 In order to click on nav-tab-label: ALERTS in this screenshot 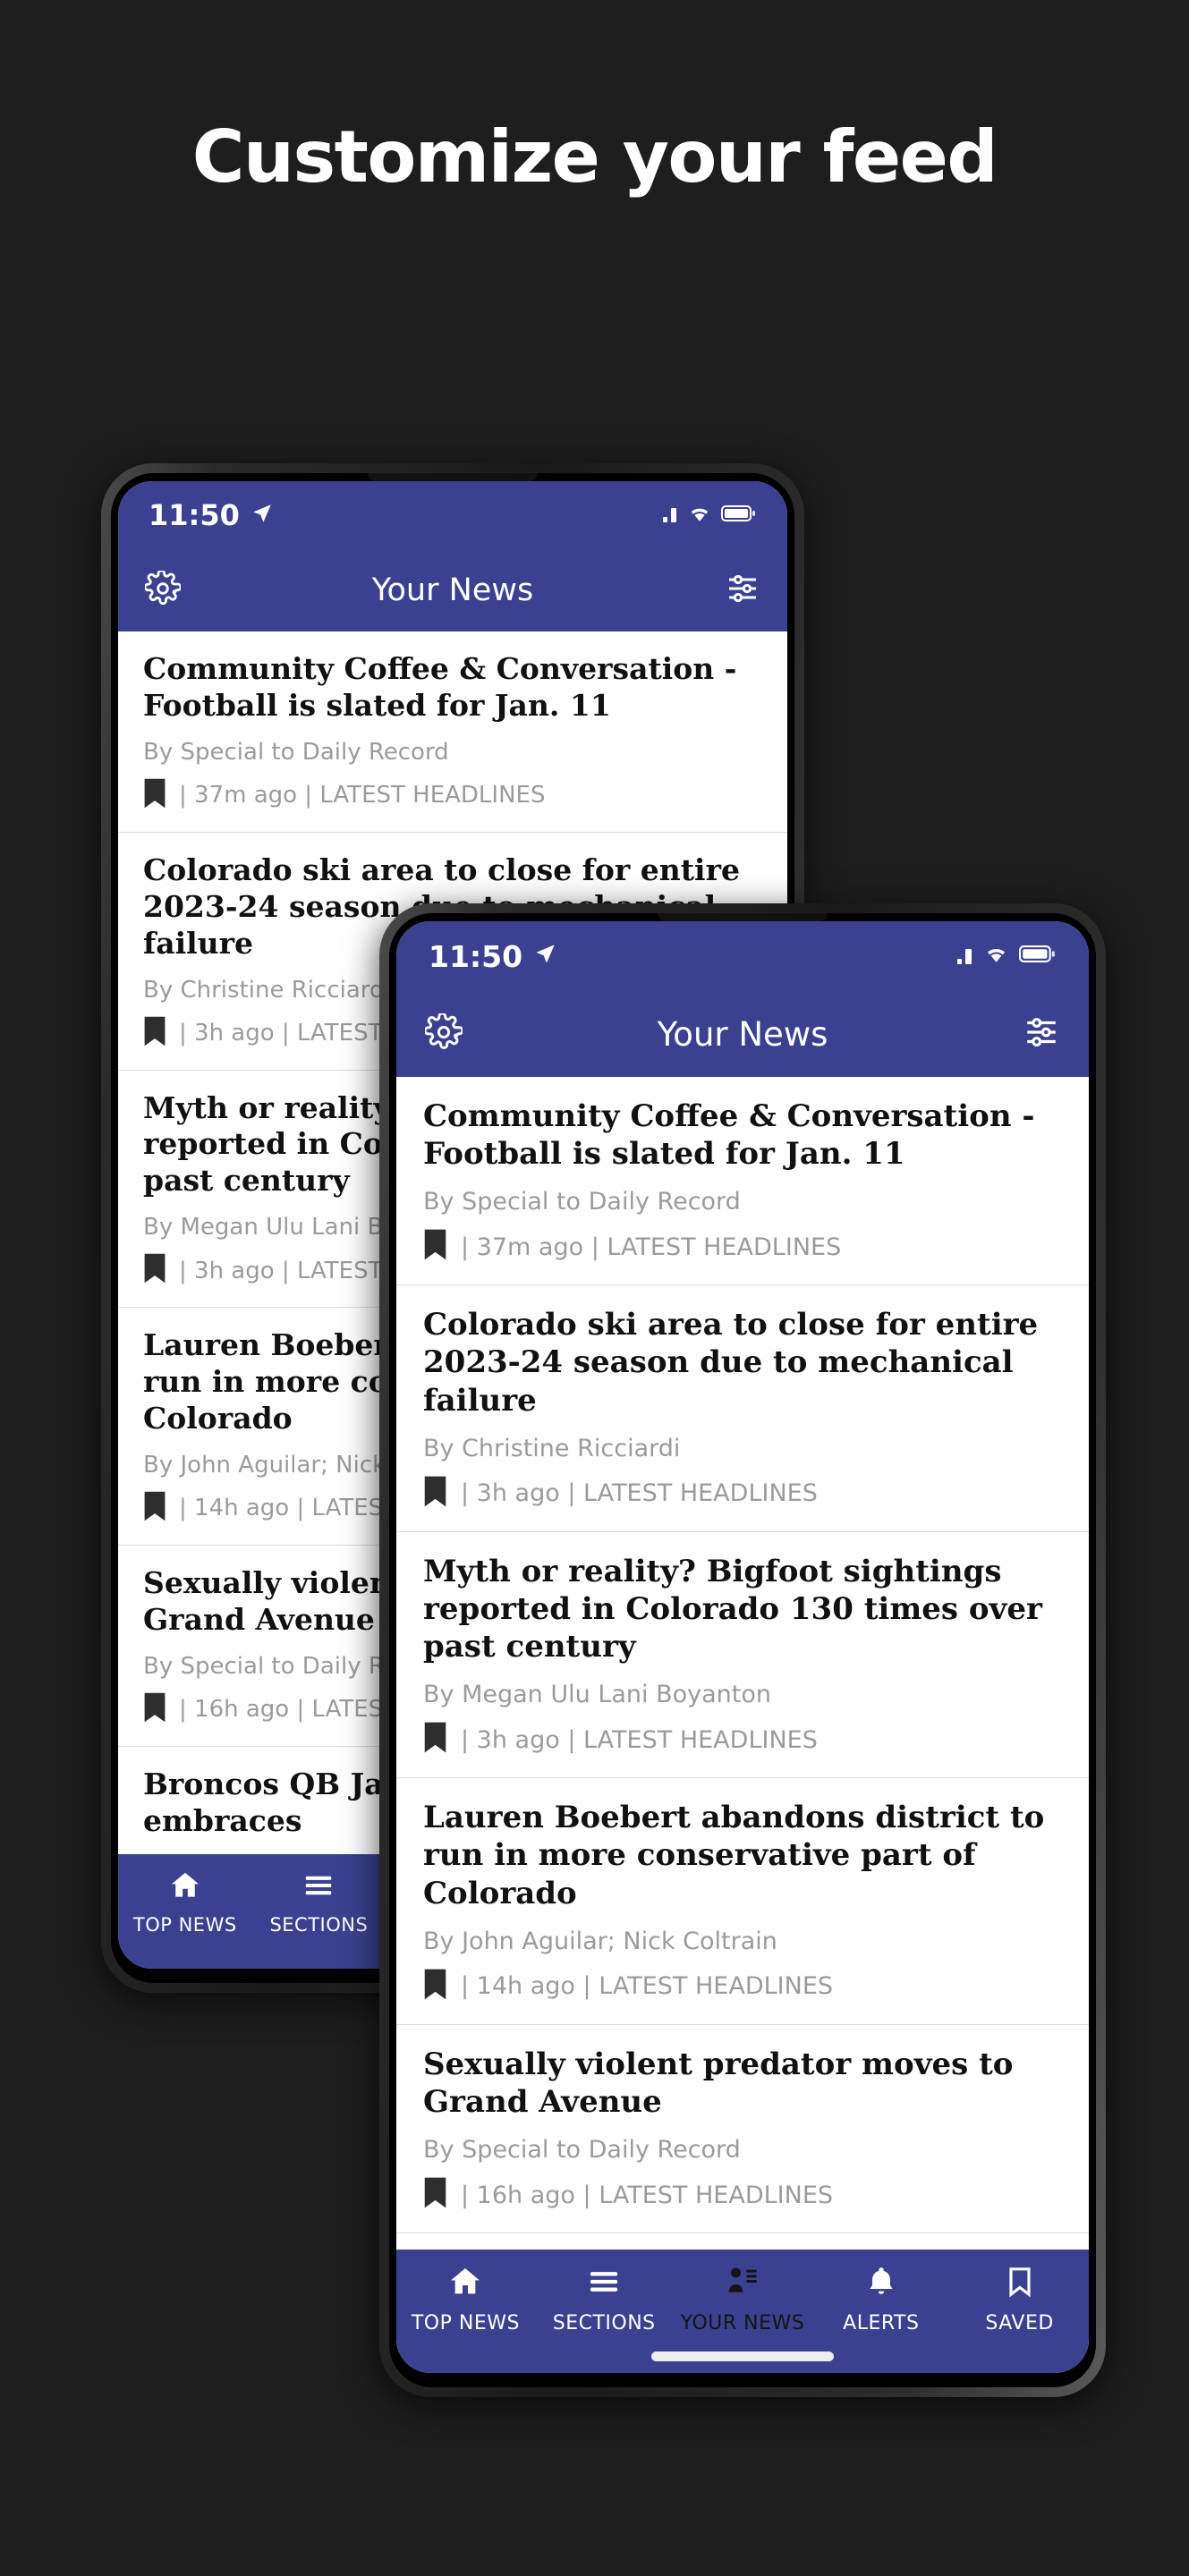, I will do `click(881, 2323)`.